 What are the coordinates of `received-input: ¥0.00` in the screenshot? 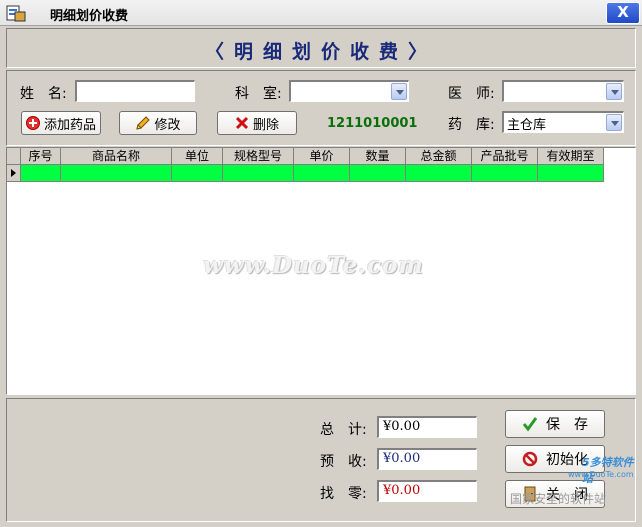 It's located at (427, 459).